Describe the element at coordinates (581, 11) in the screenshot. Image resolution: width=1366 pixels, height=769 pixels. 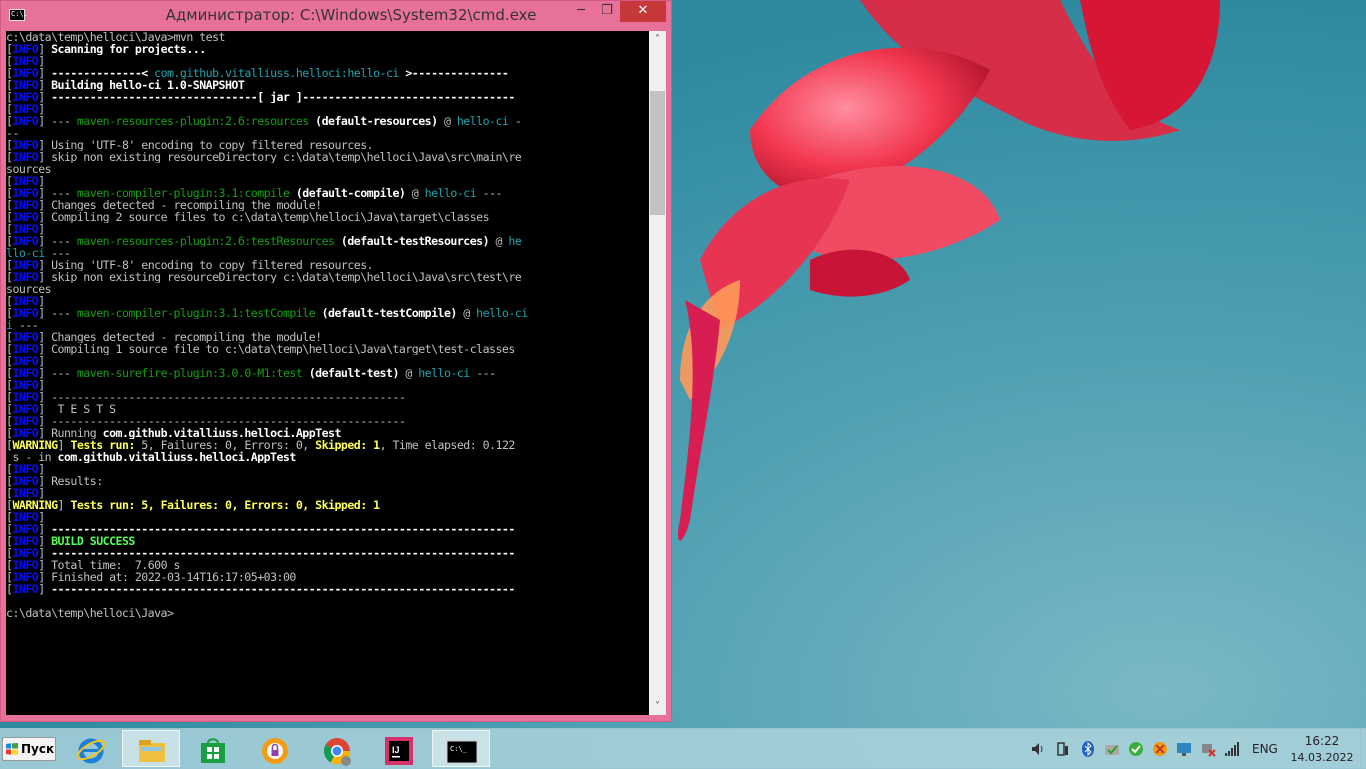
I see `minimize-button: ─` at that location.